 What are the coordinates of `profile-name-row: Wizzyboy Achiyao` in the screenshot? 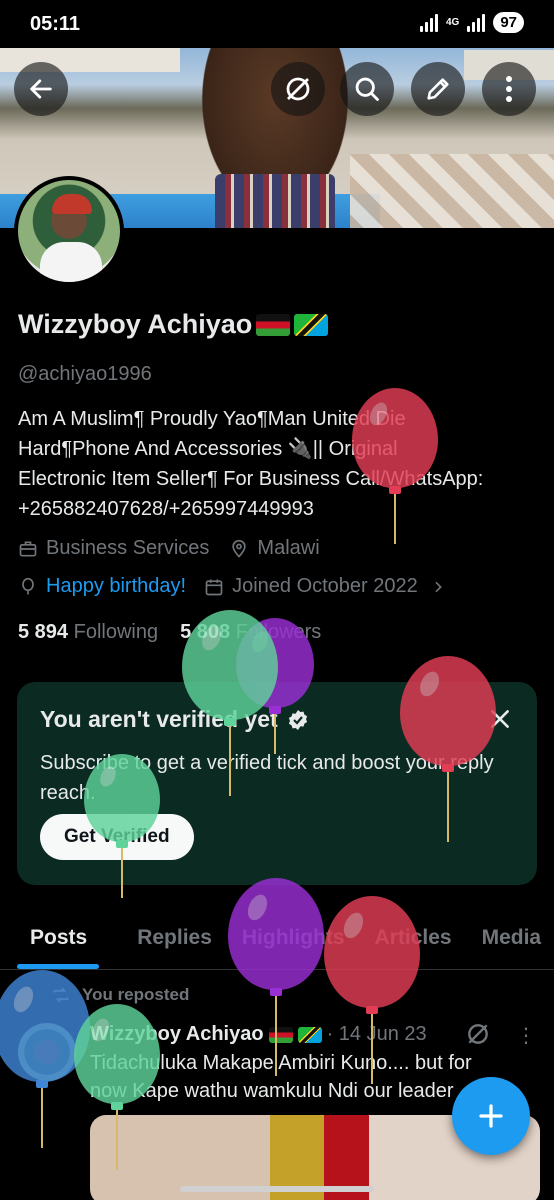 It's located at (173, 324).